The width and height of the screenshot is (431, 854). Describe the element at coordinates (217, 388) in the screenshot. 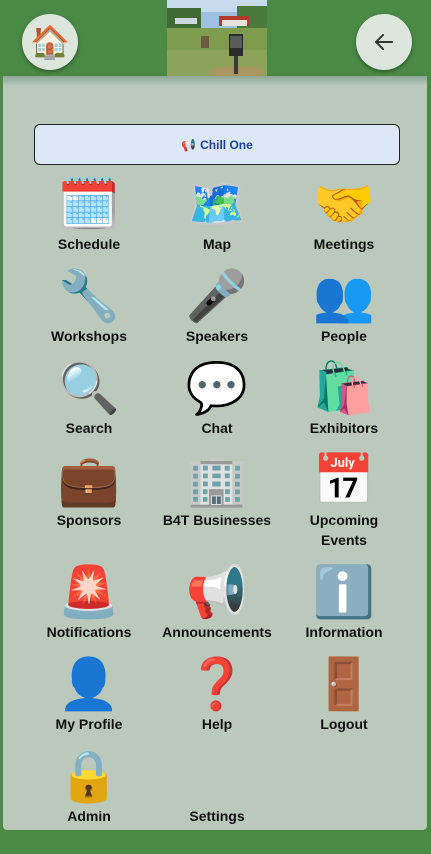

I see `speech-bubble-icon: 💬` at that location.